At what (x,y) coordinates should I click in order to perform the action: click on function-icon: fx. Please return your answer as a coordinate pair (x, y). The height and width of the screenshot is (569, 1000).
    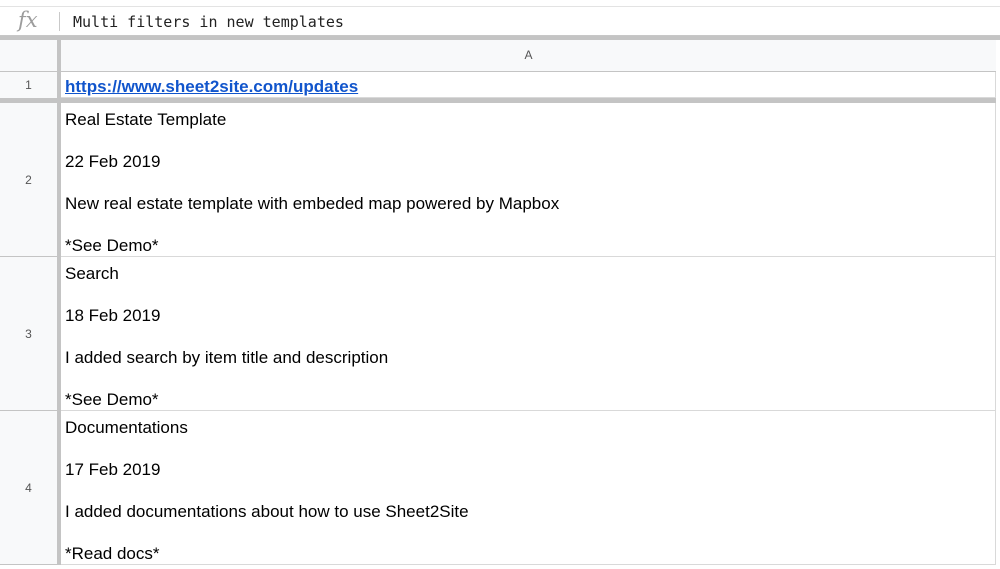
    Looking at the image, I should click on (28, 20).